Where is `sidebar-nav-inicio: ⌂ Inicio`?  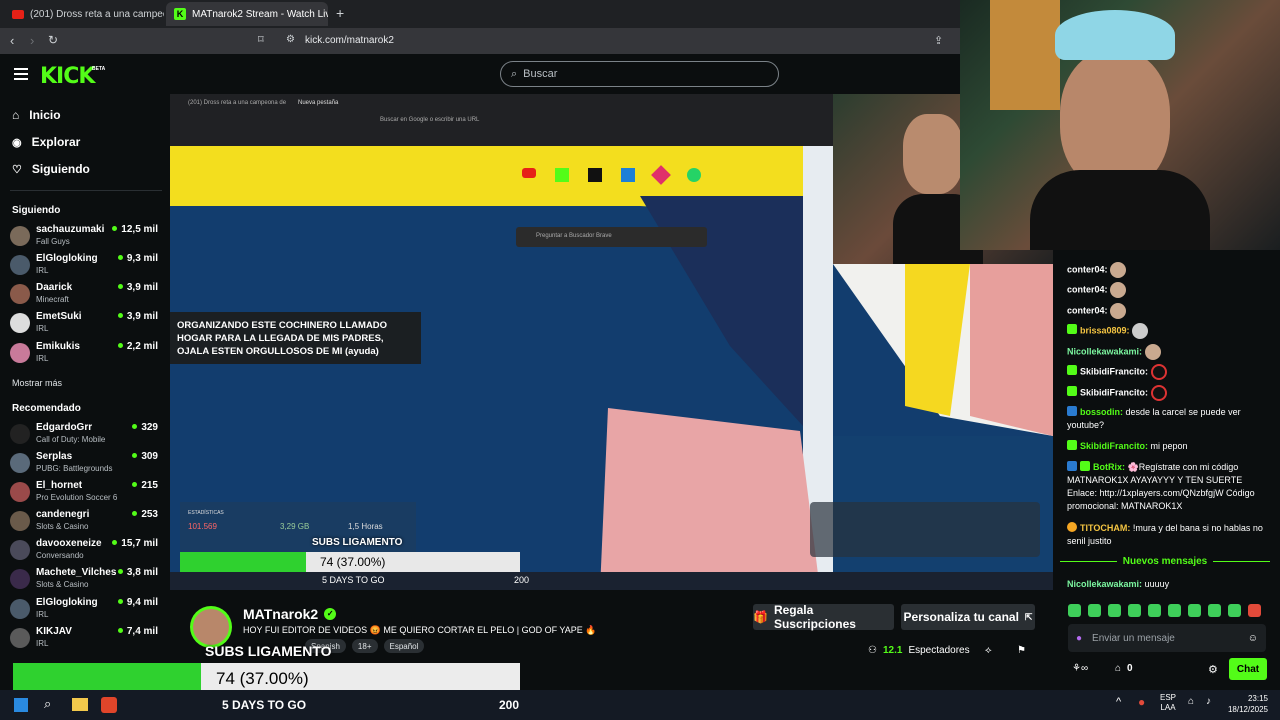
sidebar-nav-inicio: ⌂ Inicio is located at coordinates (36, 115).